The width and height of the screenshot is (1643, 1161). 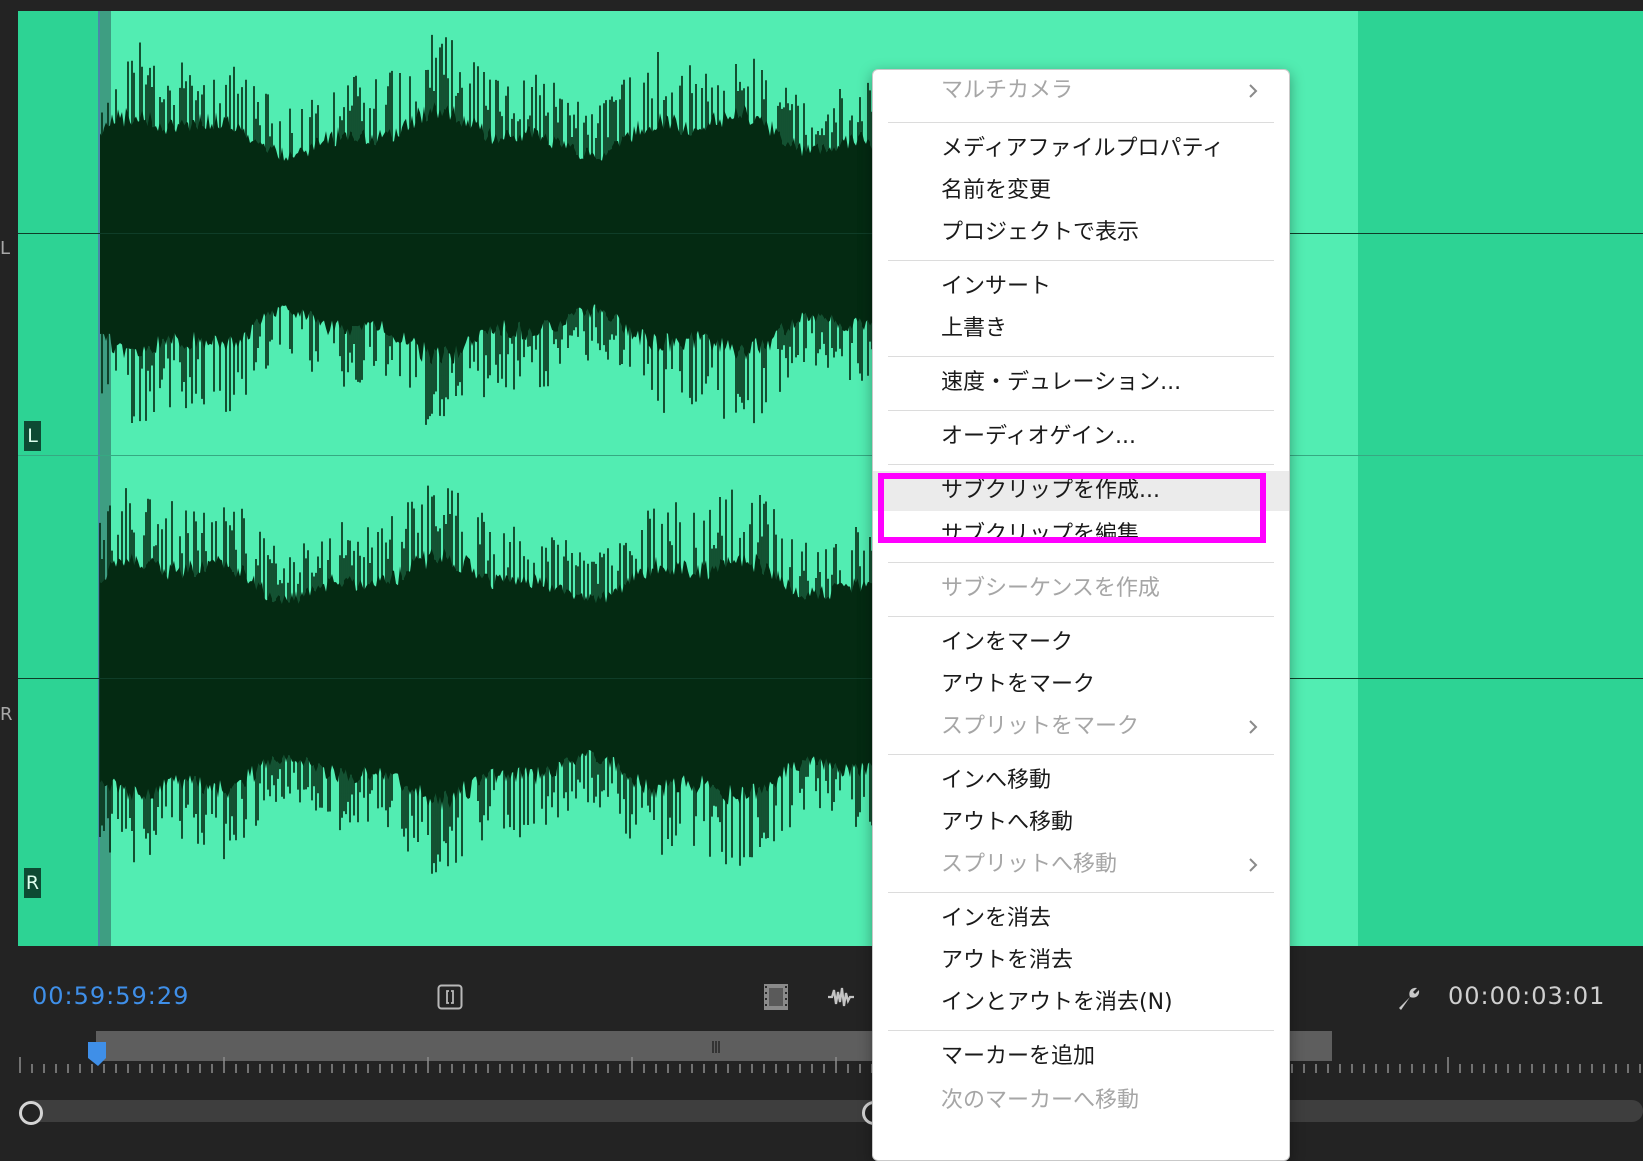 I want to click on menu-item-label: アウトをマーク, so click(x=1018, y=684).